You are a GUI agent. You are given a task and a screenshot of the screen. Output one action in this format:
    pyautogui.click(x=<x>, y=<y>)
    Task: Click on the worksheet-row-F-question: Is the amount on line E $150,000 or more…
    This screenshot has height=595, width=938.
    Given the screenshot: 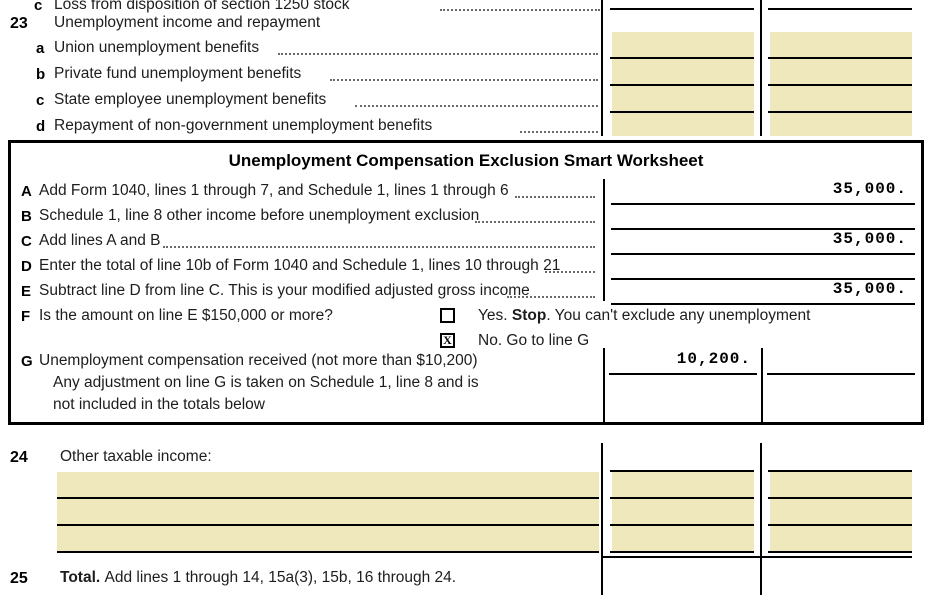 What is the action you would take?
    pyautogui.click(x=186, y=315)
    